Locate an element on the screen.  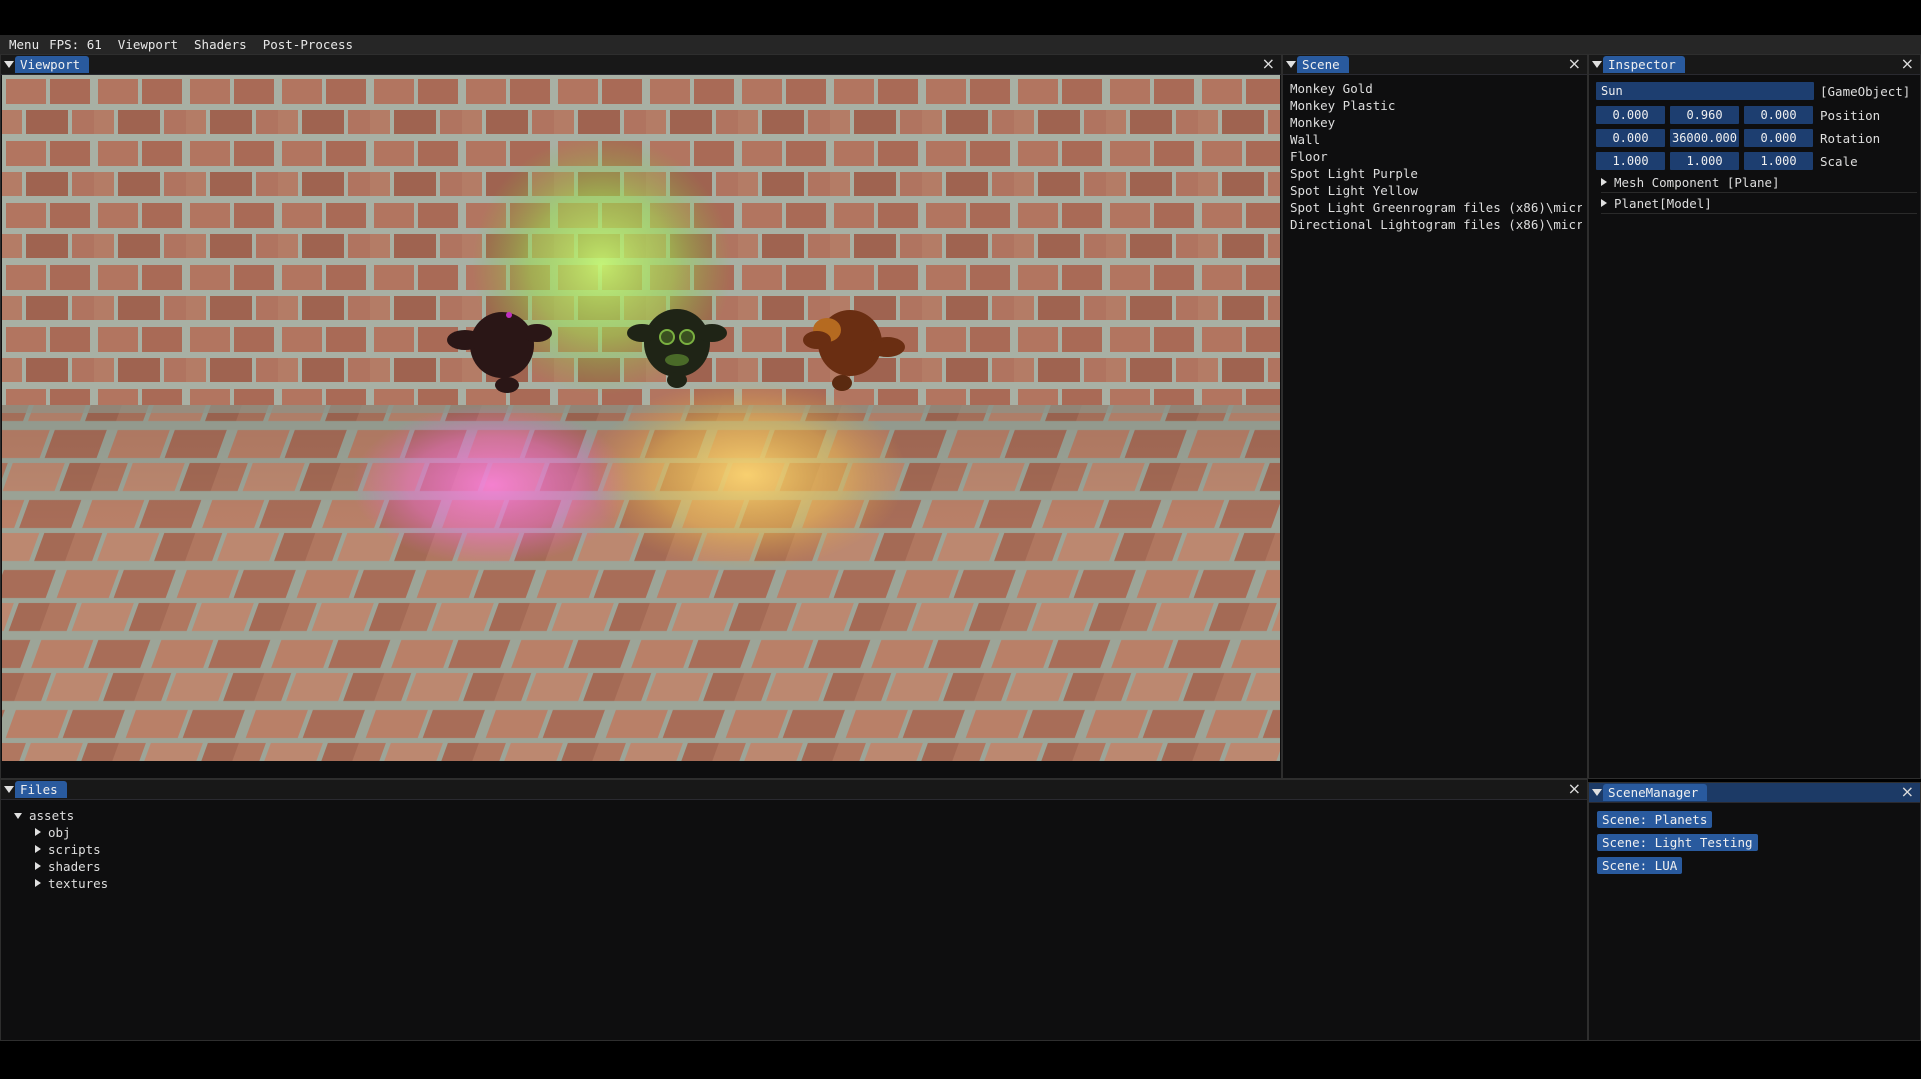
rotation-z-field: 0.000 is located at coordinates (1778, 138).